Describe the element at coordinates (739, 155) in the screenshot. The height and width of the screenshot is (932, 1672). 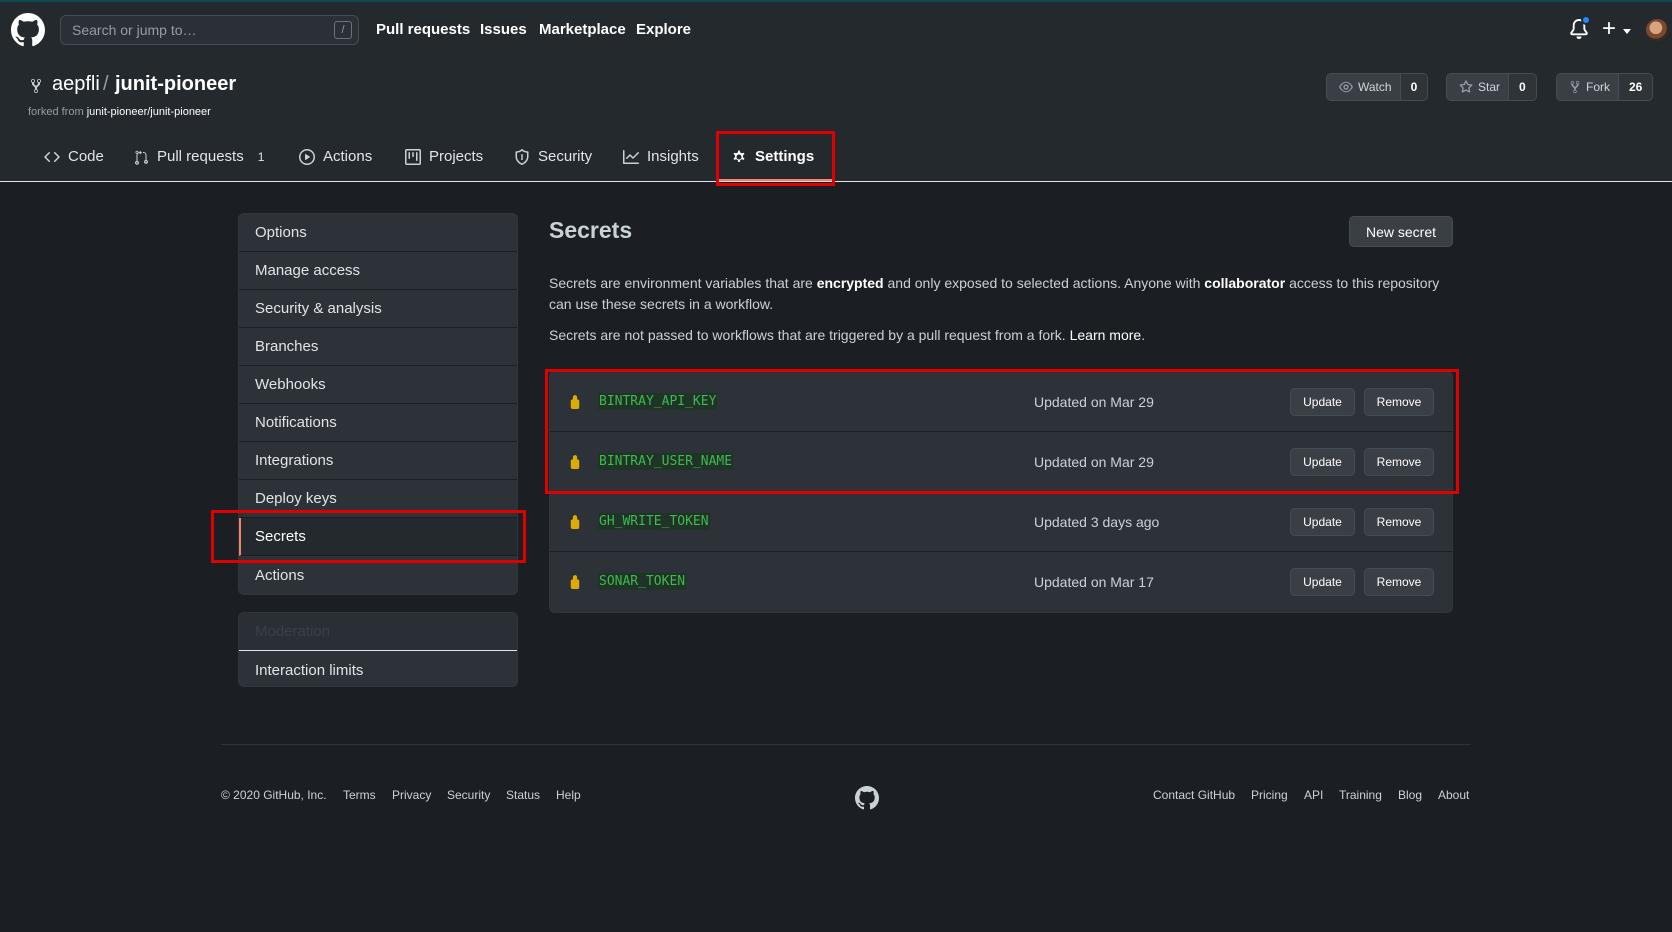
I see `gear-icon` at that location.